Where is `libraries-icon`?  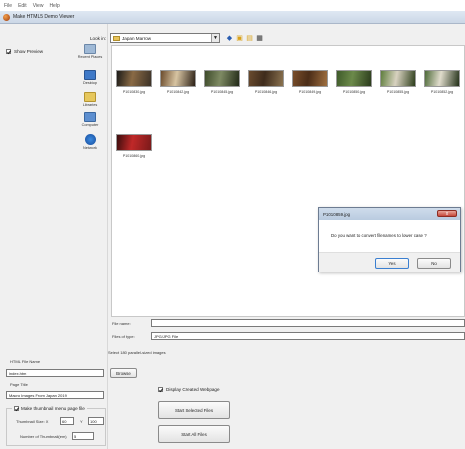
libraries-icon is located at coordinates (90, 97).